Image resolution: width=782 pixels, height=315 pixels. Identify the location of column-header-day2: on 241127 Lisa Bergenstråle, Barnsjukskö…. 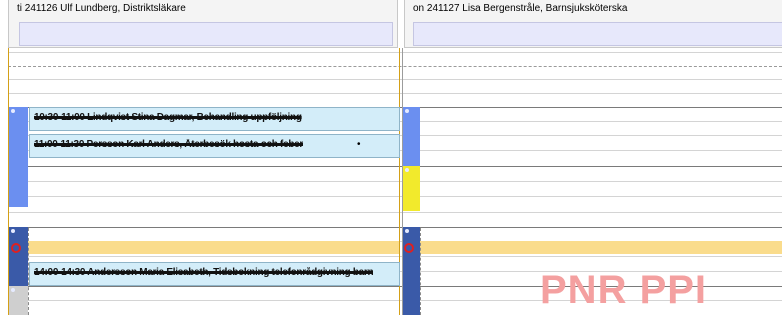
(593, 24).